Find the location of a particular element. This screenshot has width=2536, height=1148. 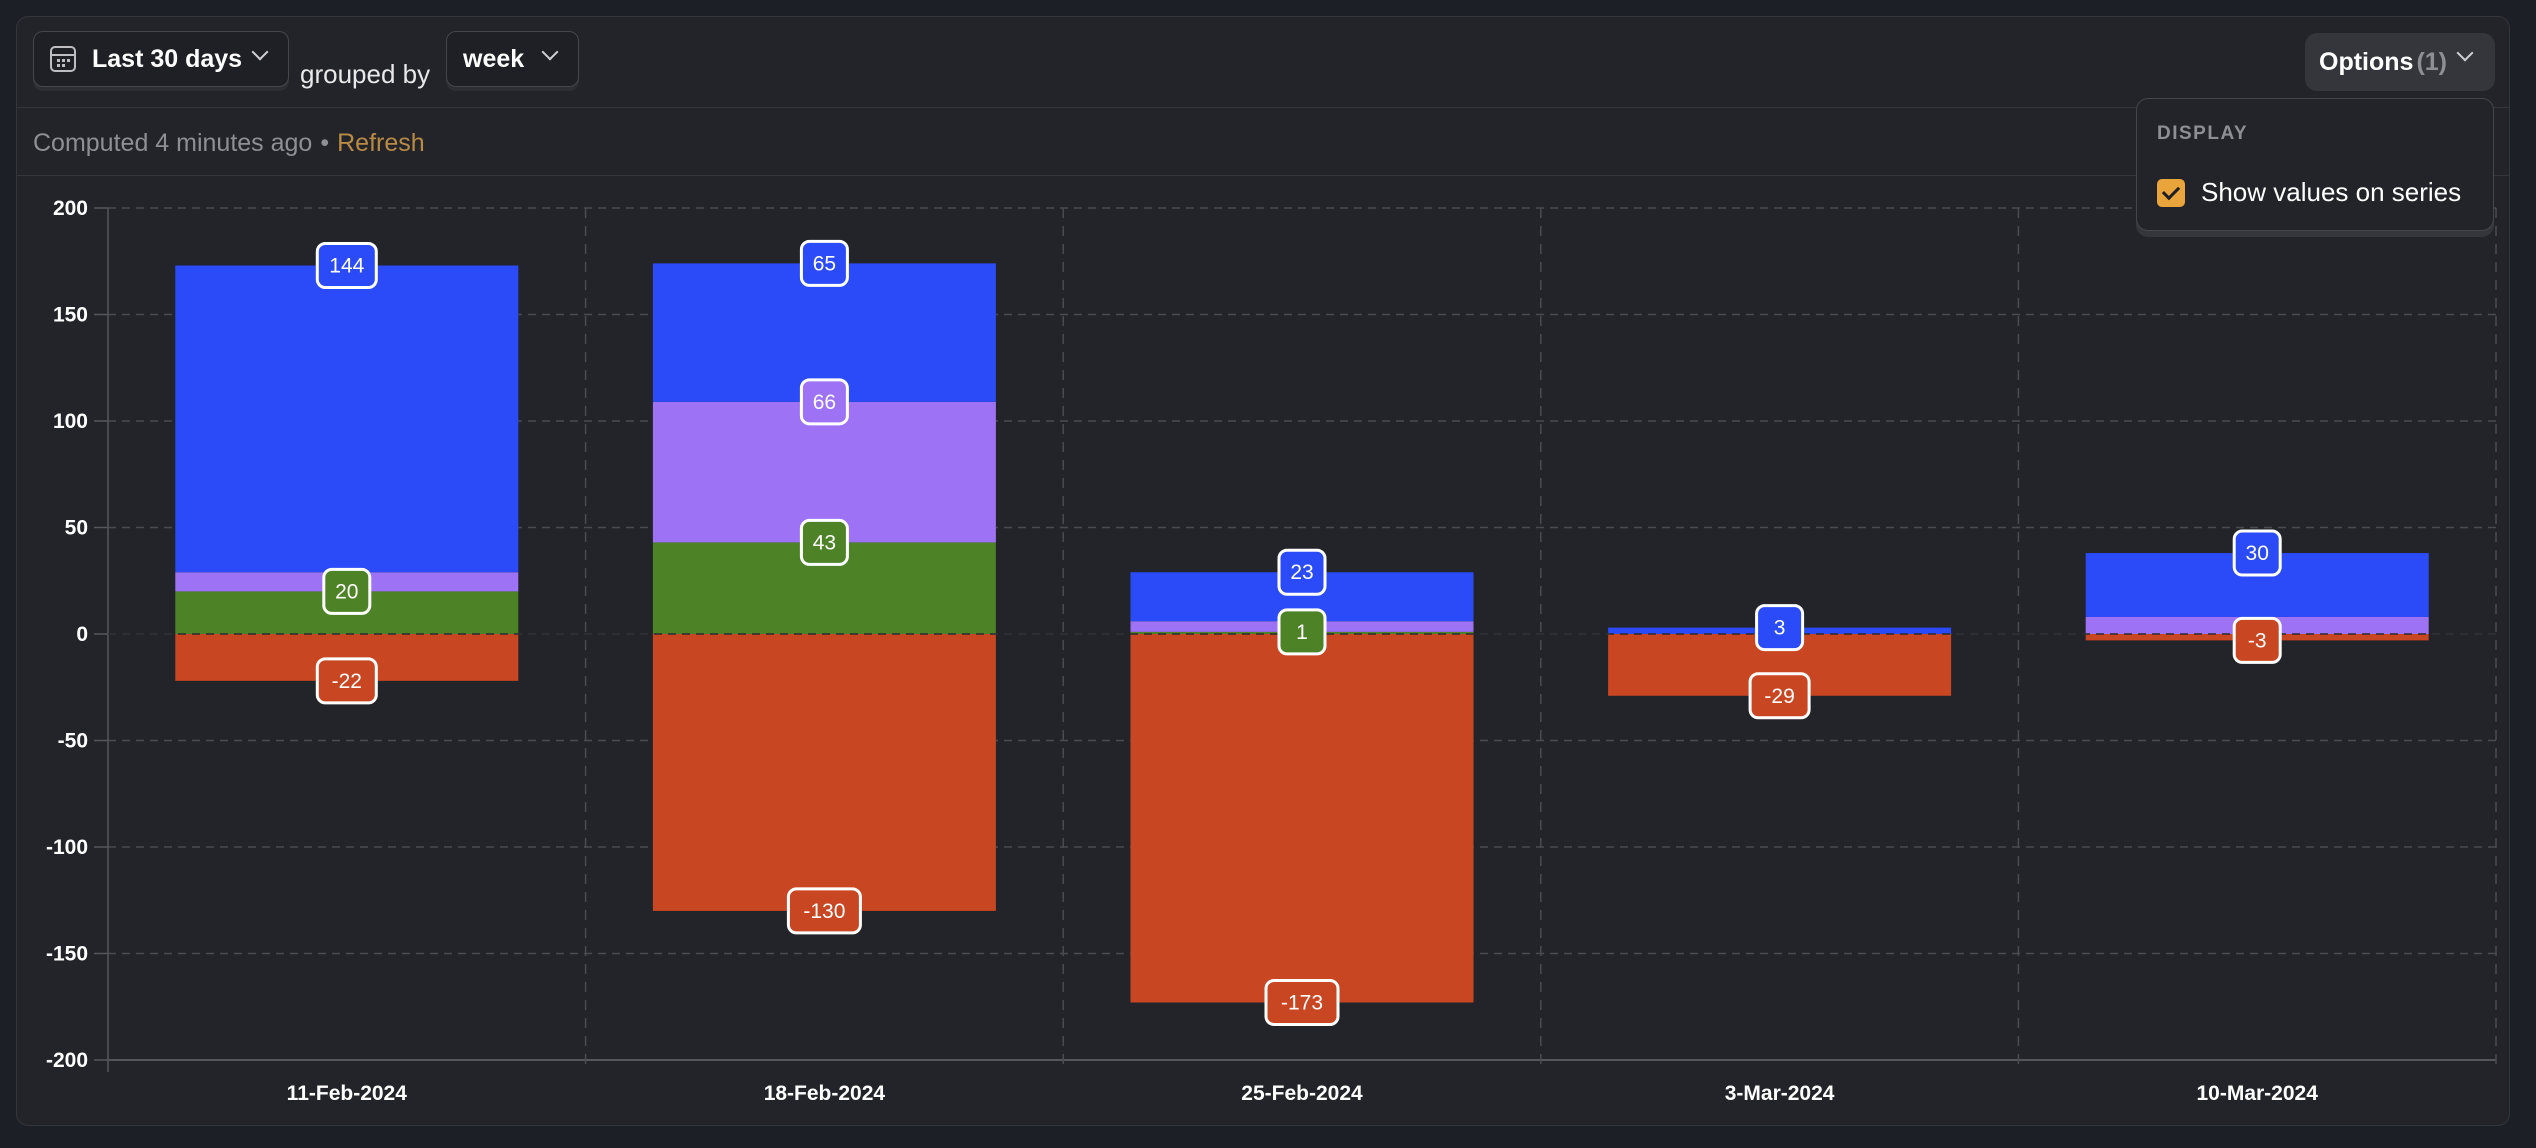

data-label: 65 is located at coordinates (824, 263).